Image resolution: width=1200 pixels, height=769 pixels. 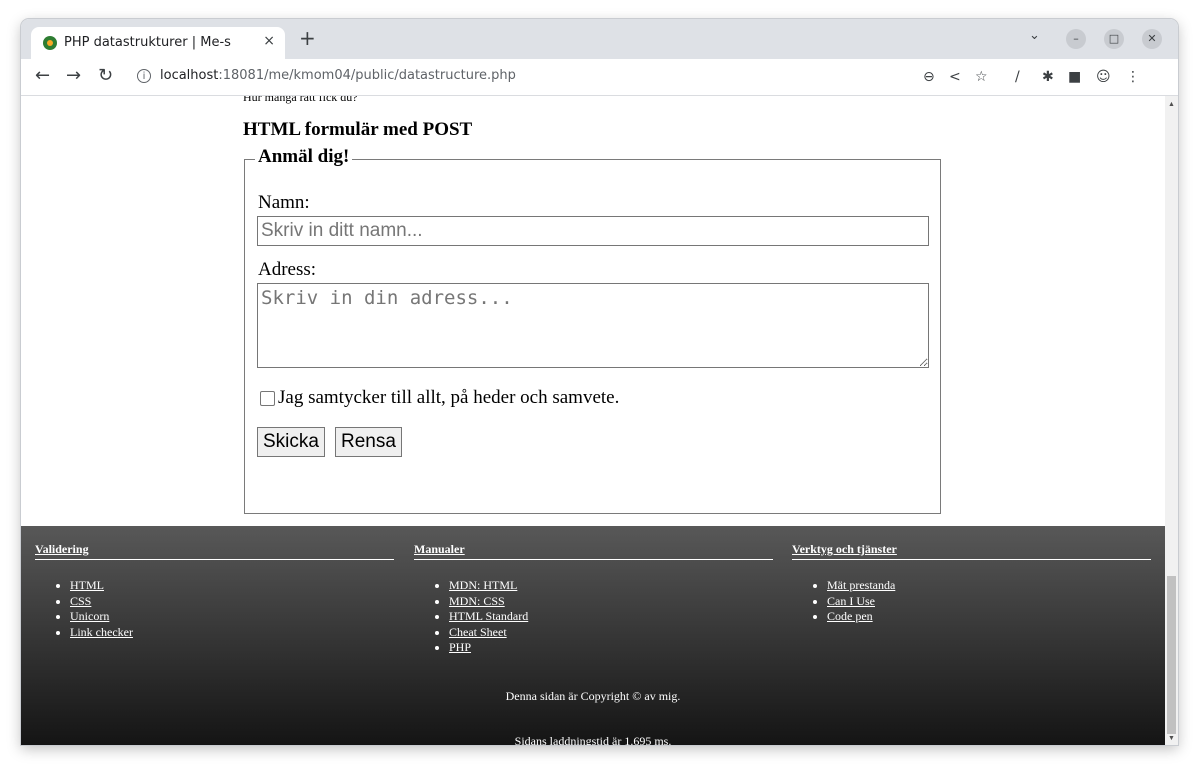 I want to click on footer-link-mdn-html: MDN: HTML, so click(x=483, y=585).